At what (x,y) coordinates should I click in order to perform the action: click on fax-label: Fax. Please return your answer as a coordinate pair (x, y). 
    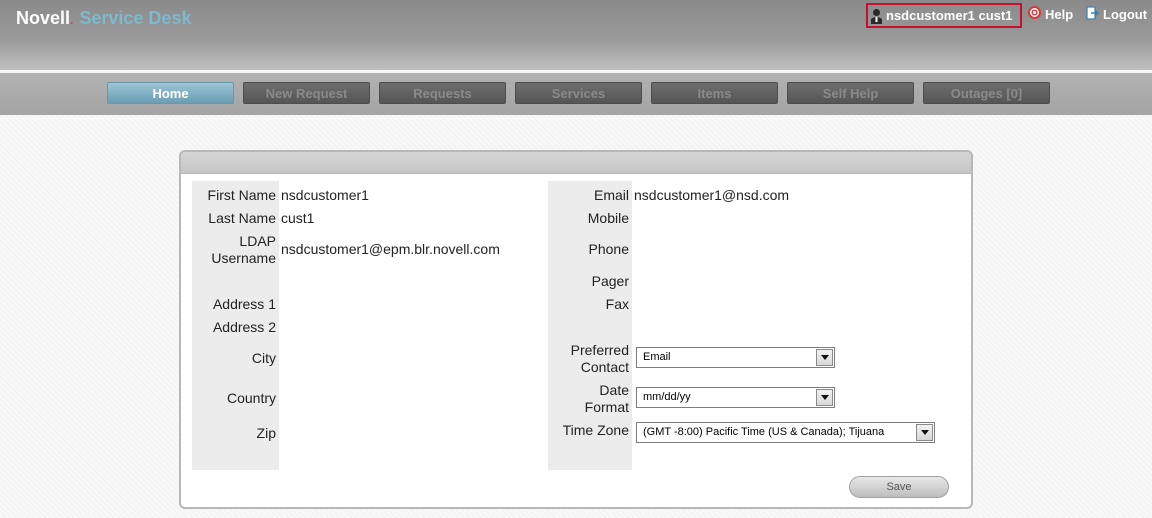
    Looking at the image, I should click on (617, 304).